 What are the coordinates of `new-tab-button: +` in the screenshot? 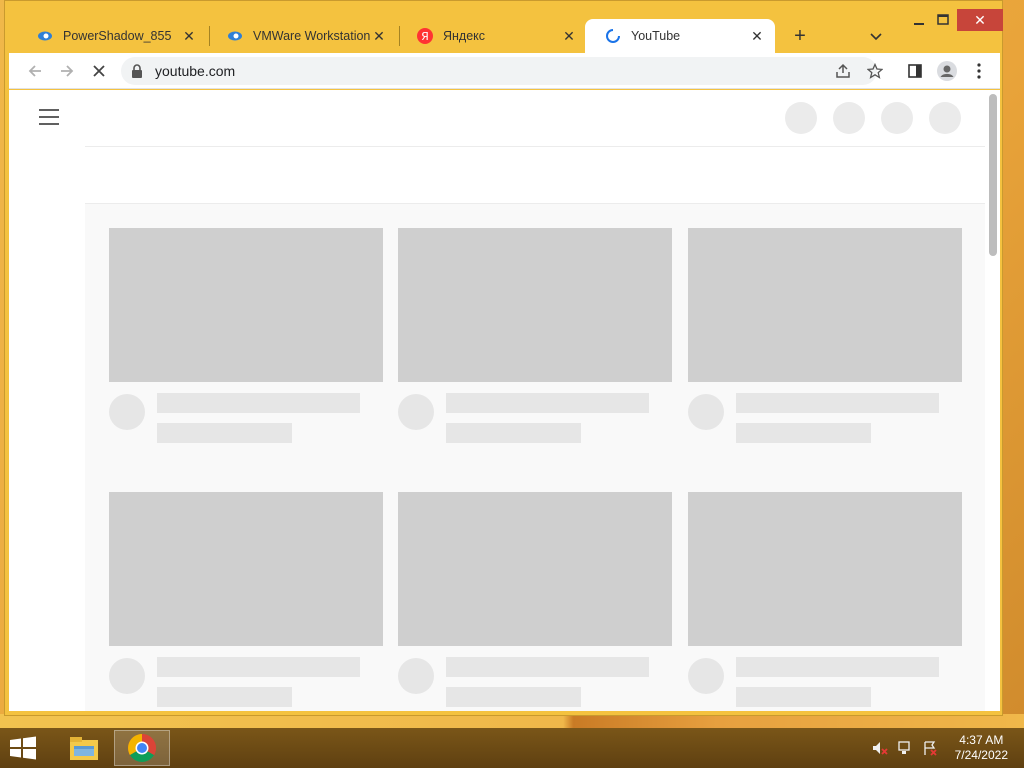 It's located at (800, 36).